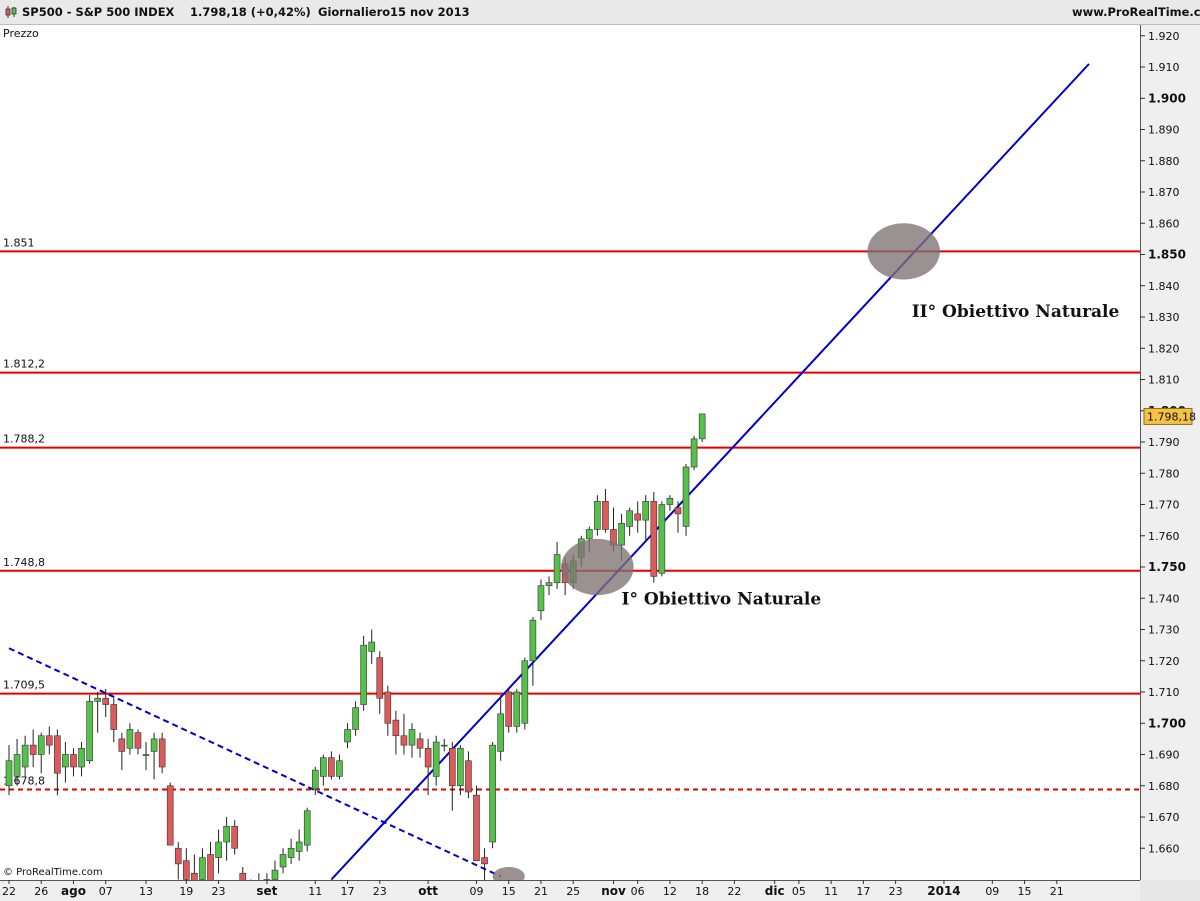 This screenshot has height=901, width=1200. What do you see at coordinates (186, 891) in the screenshot?
I see `x-tick-label: 19` at bounding box center [186, 891].